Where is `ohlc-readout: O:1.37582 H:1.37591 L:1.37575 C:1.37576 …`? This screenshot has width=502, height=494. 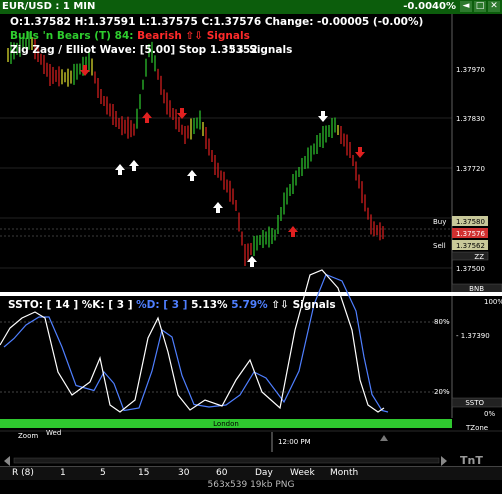 ohlc-readout: O:1.37582 H:1.37591 L:1.37575 C:1.37576 … is located at coordinates (217, 22).